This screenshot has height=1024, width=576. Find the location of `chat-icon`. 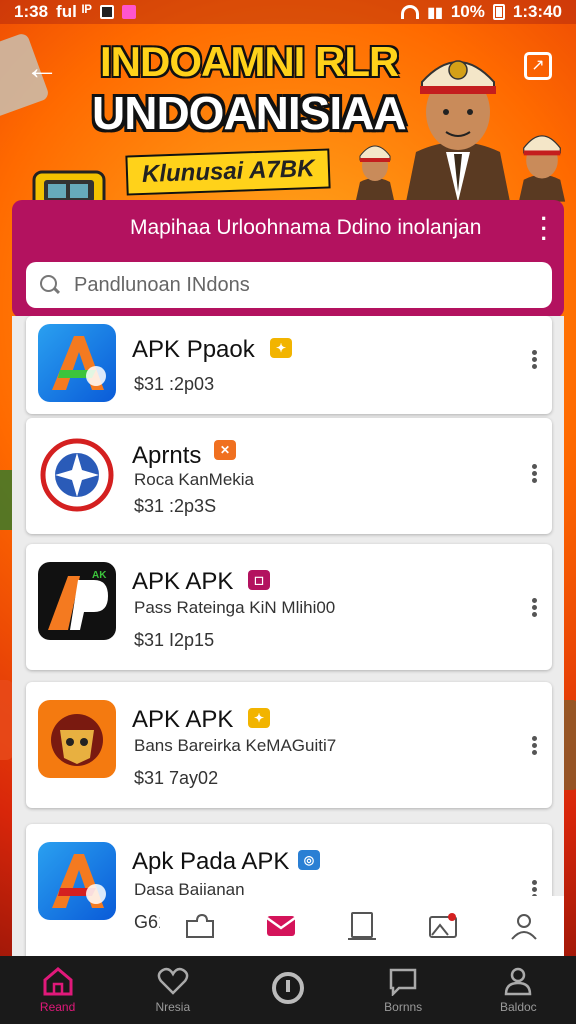

chat-icon is located at coordinates (403, 982).